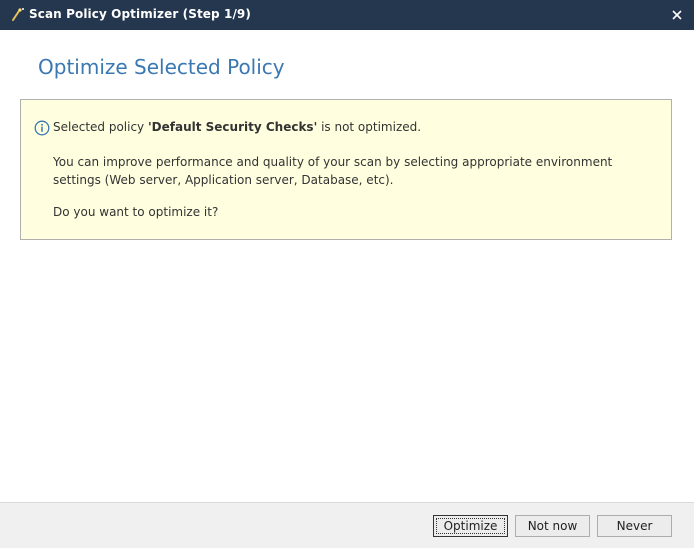 Image resolution: width=694 pixels, height=548 pixels. I want to click on window-title: Scan Policy Optimizer (Step 1/9), so click(140, 14).